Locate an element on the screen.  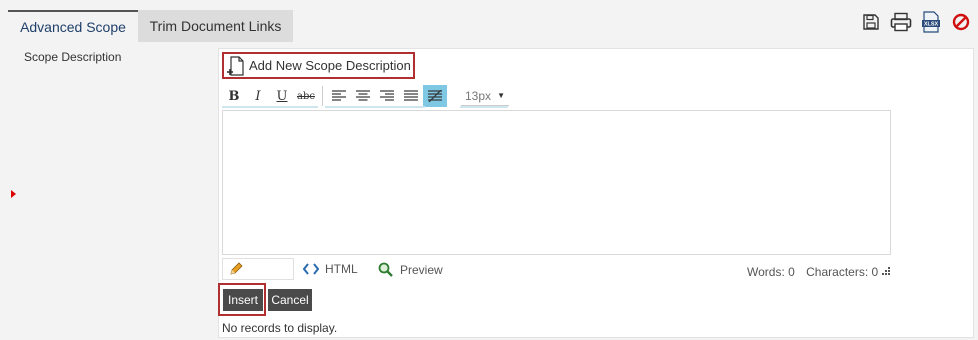
word-count: Words: 0 is located at coordinates (771, 272).